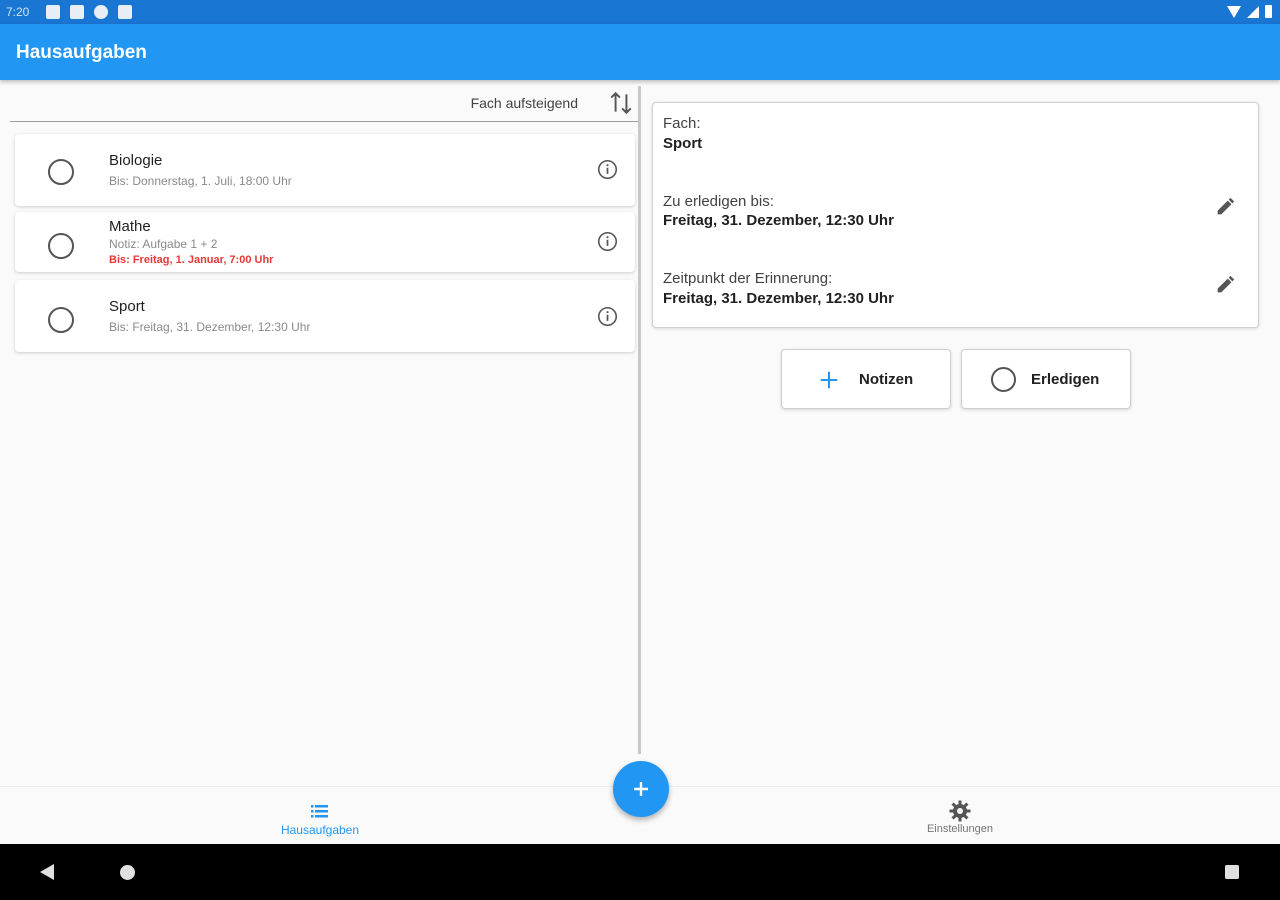  What do you see at coordinates (1225, 207) in the screenshot?
I see `edit-due-icon` at bounding box center [1225, 207].